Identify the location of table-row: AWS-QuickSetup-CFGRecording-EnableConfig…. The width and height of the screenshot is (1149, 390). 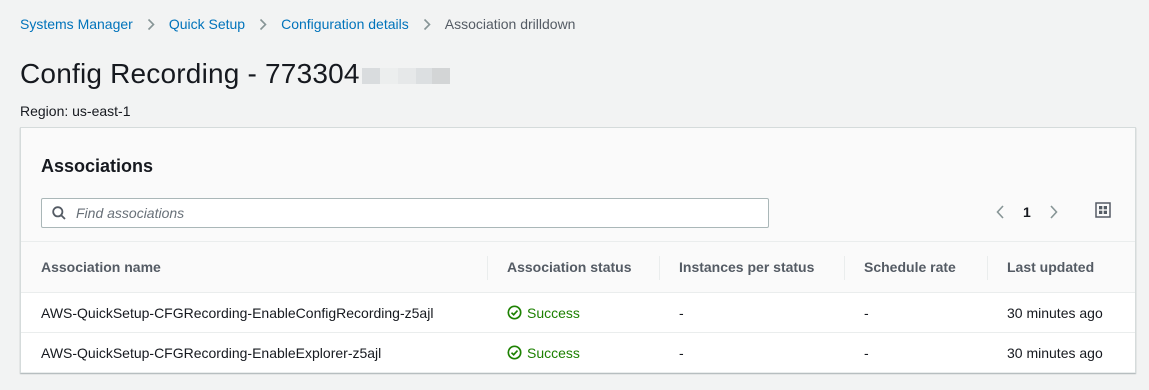
(578, 313).